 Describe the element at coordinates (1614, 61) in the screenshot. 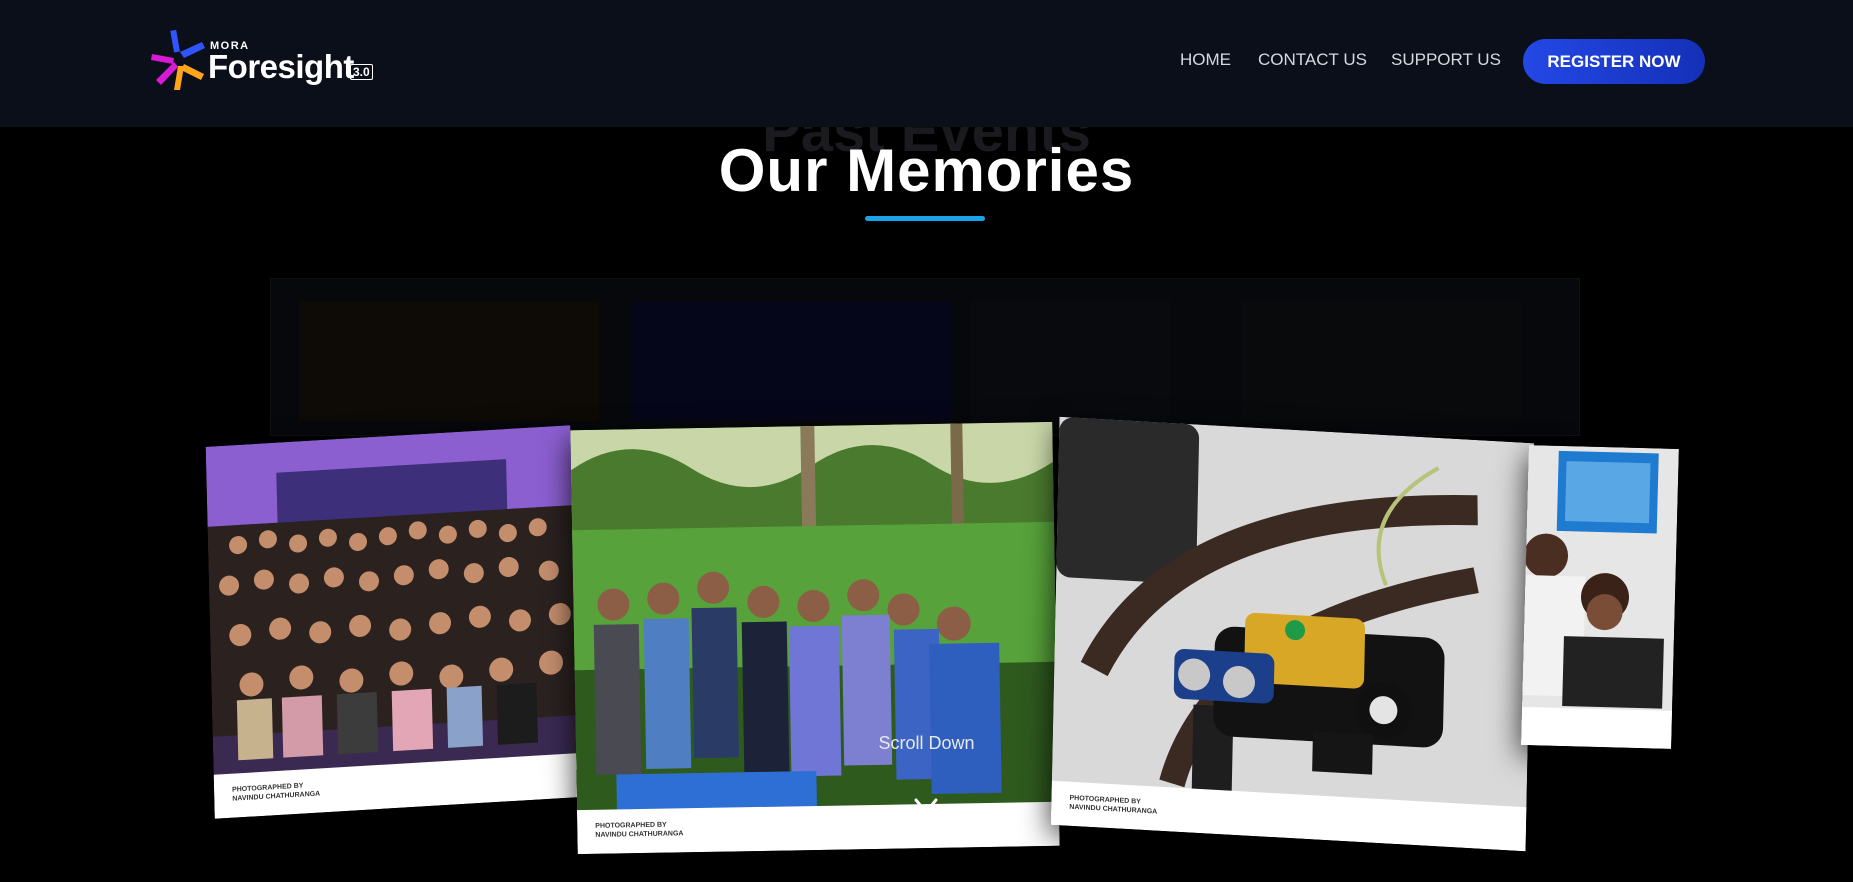

I see `register-now-button: REGISTER NOW` at that location.